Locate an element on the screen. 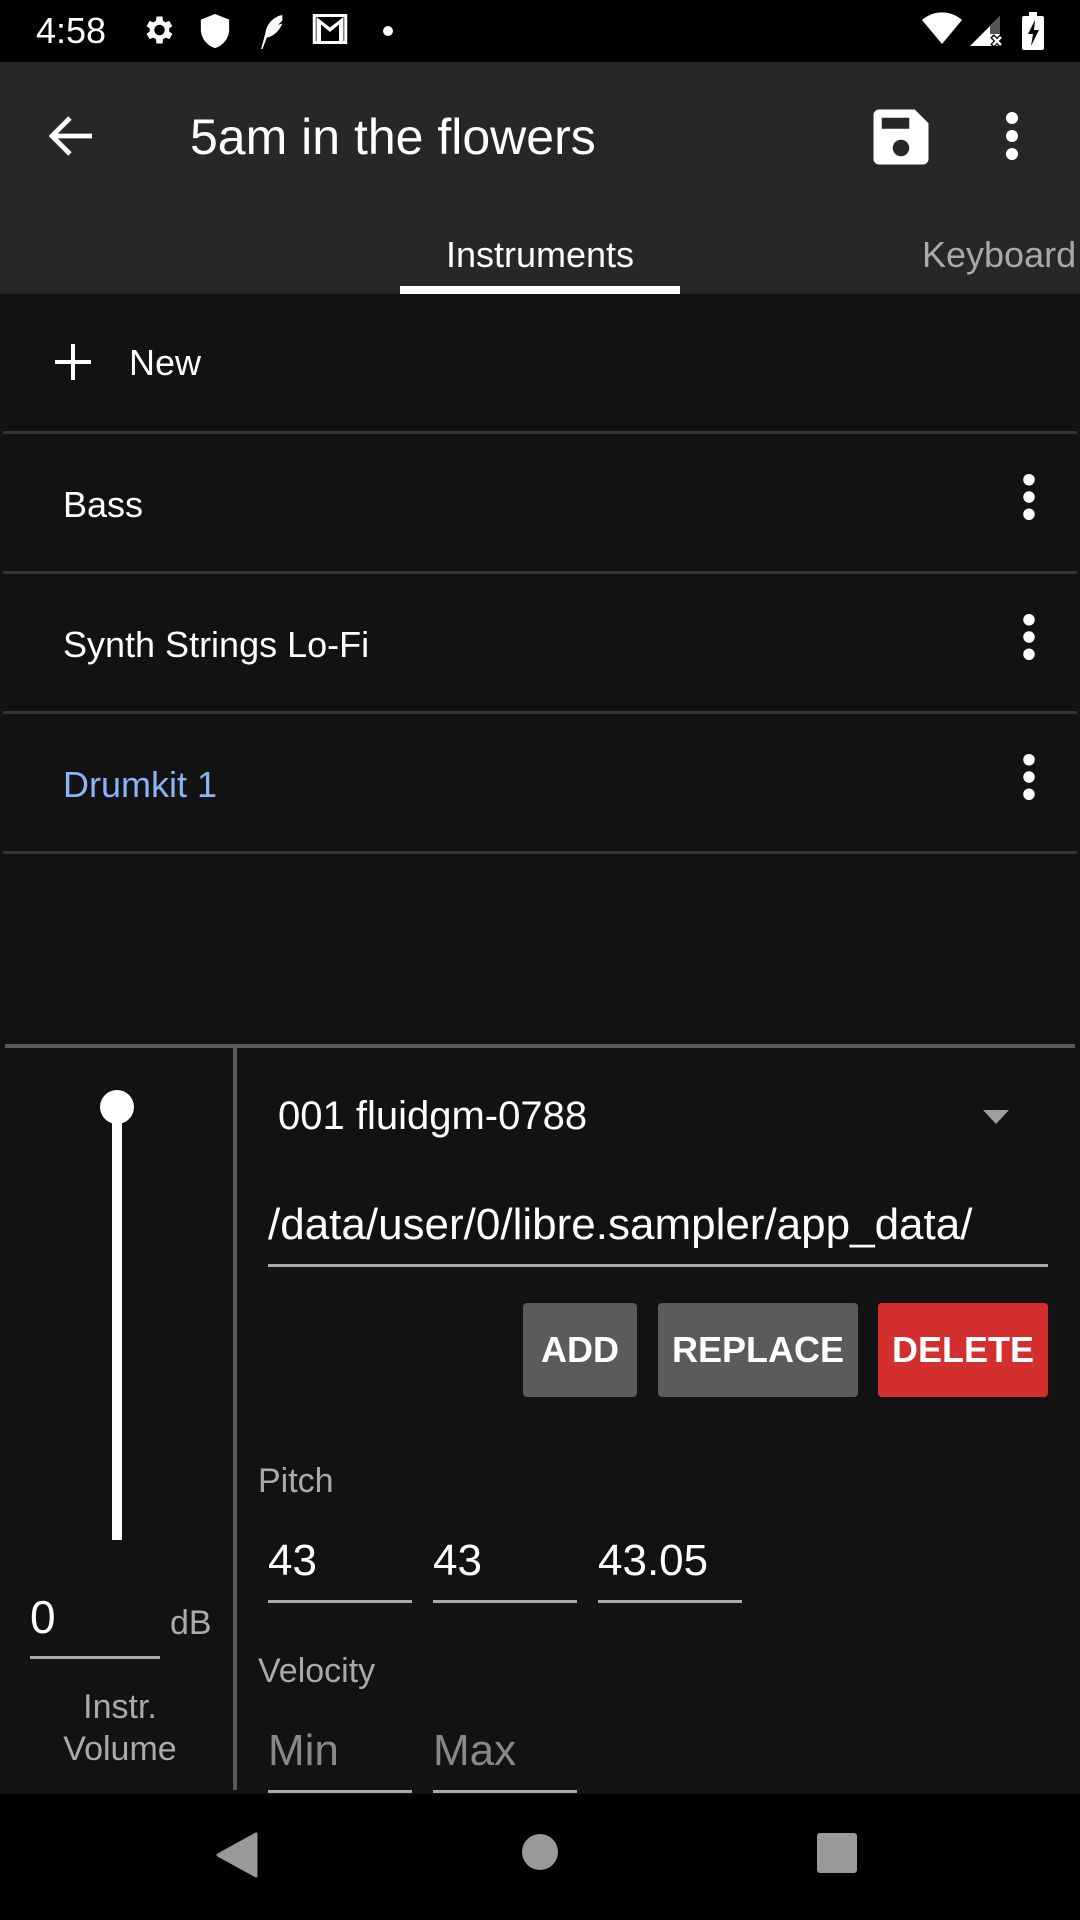 Image resolution: width=1080 pixels, height=1920 pixels. new-label: New is located at coordinates (165, 362).